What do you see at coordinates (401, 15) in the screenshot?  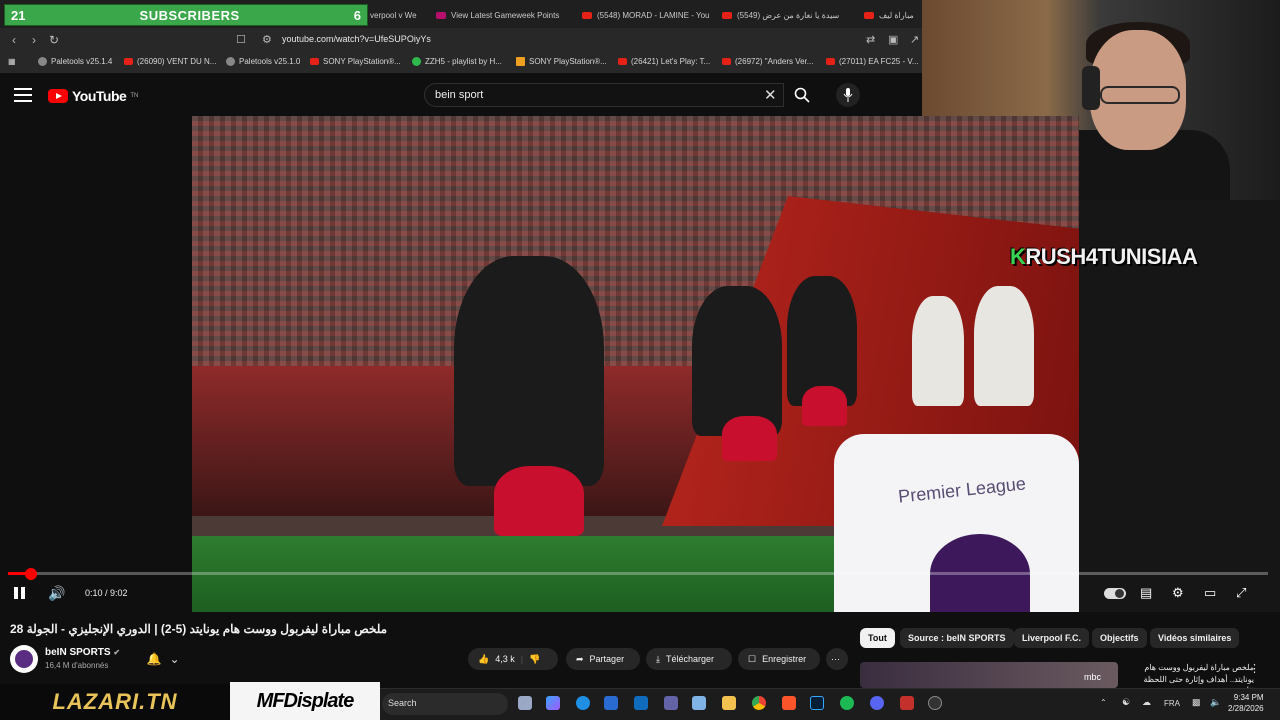 I see `browser-tab: verpool v We` at bounding box center [401, 15].